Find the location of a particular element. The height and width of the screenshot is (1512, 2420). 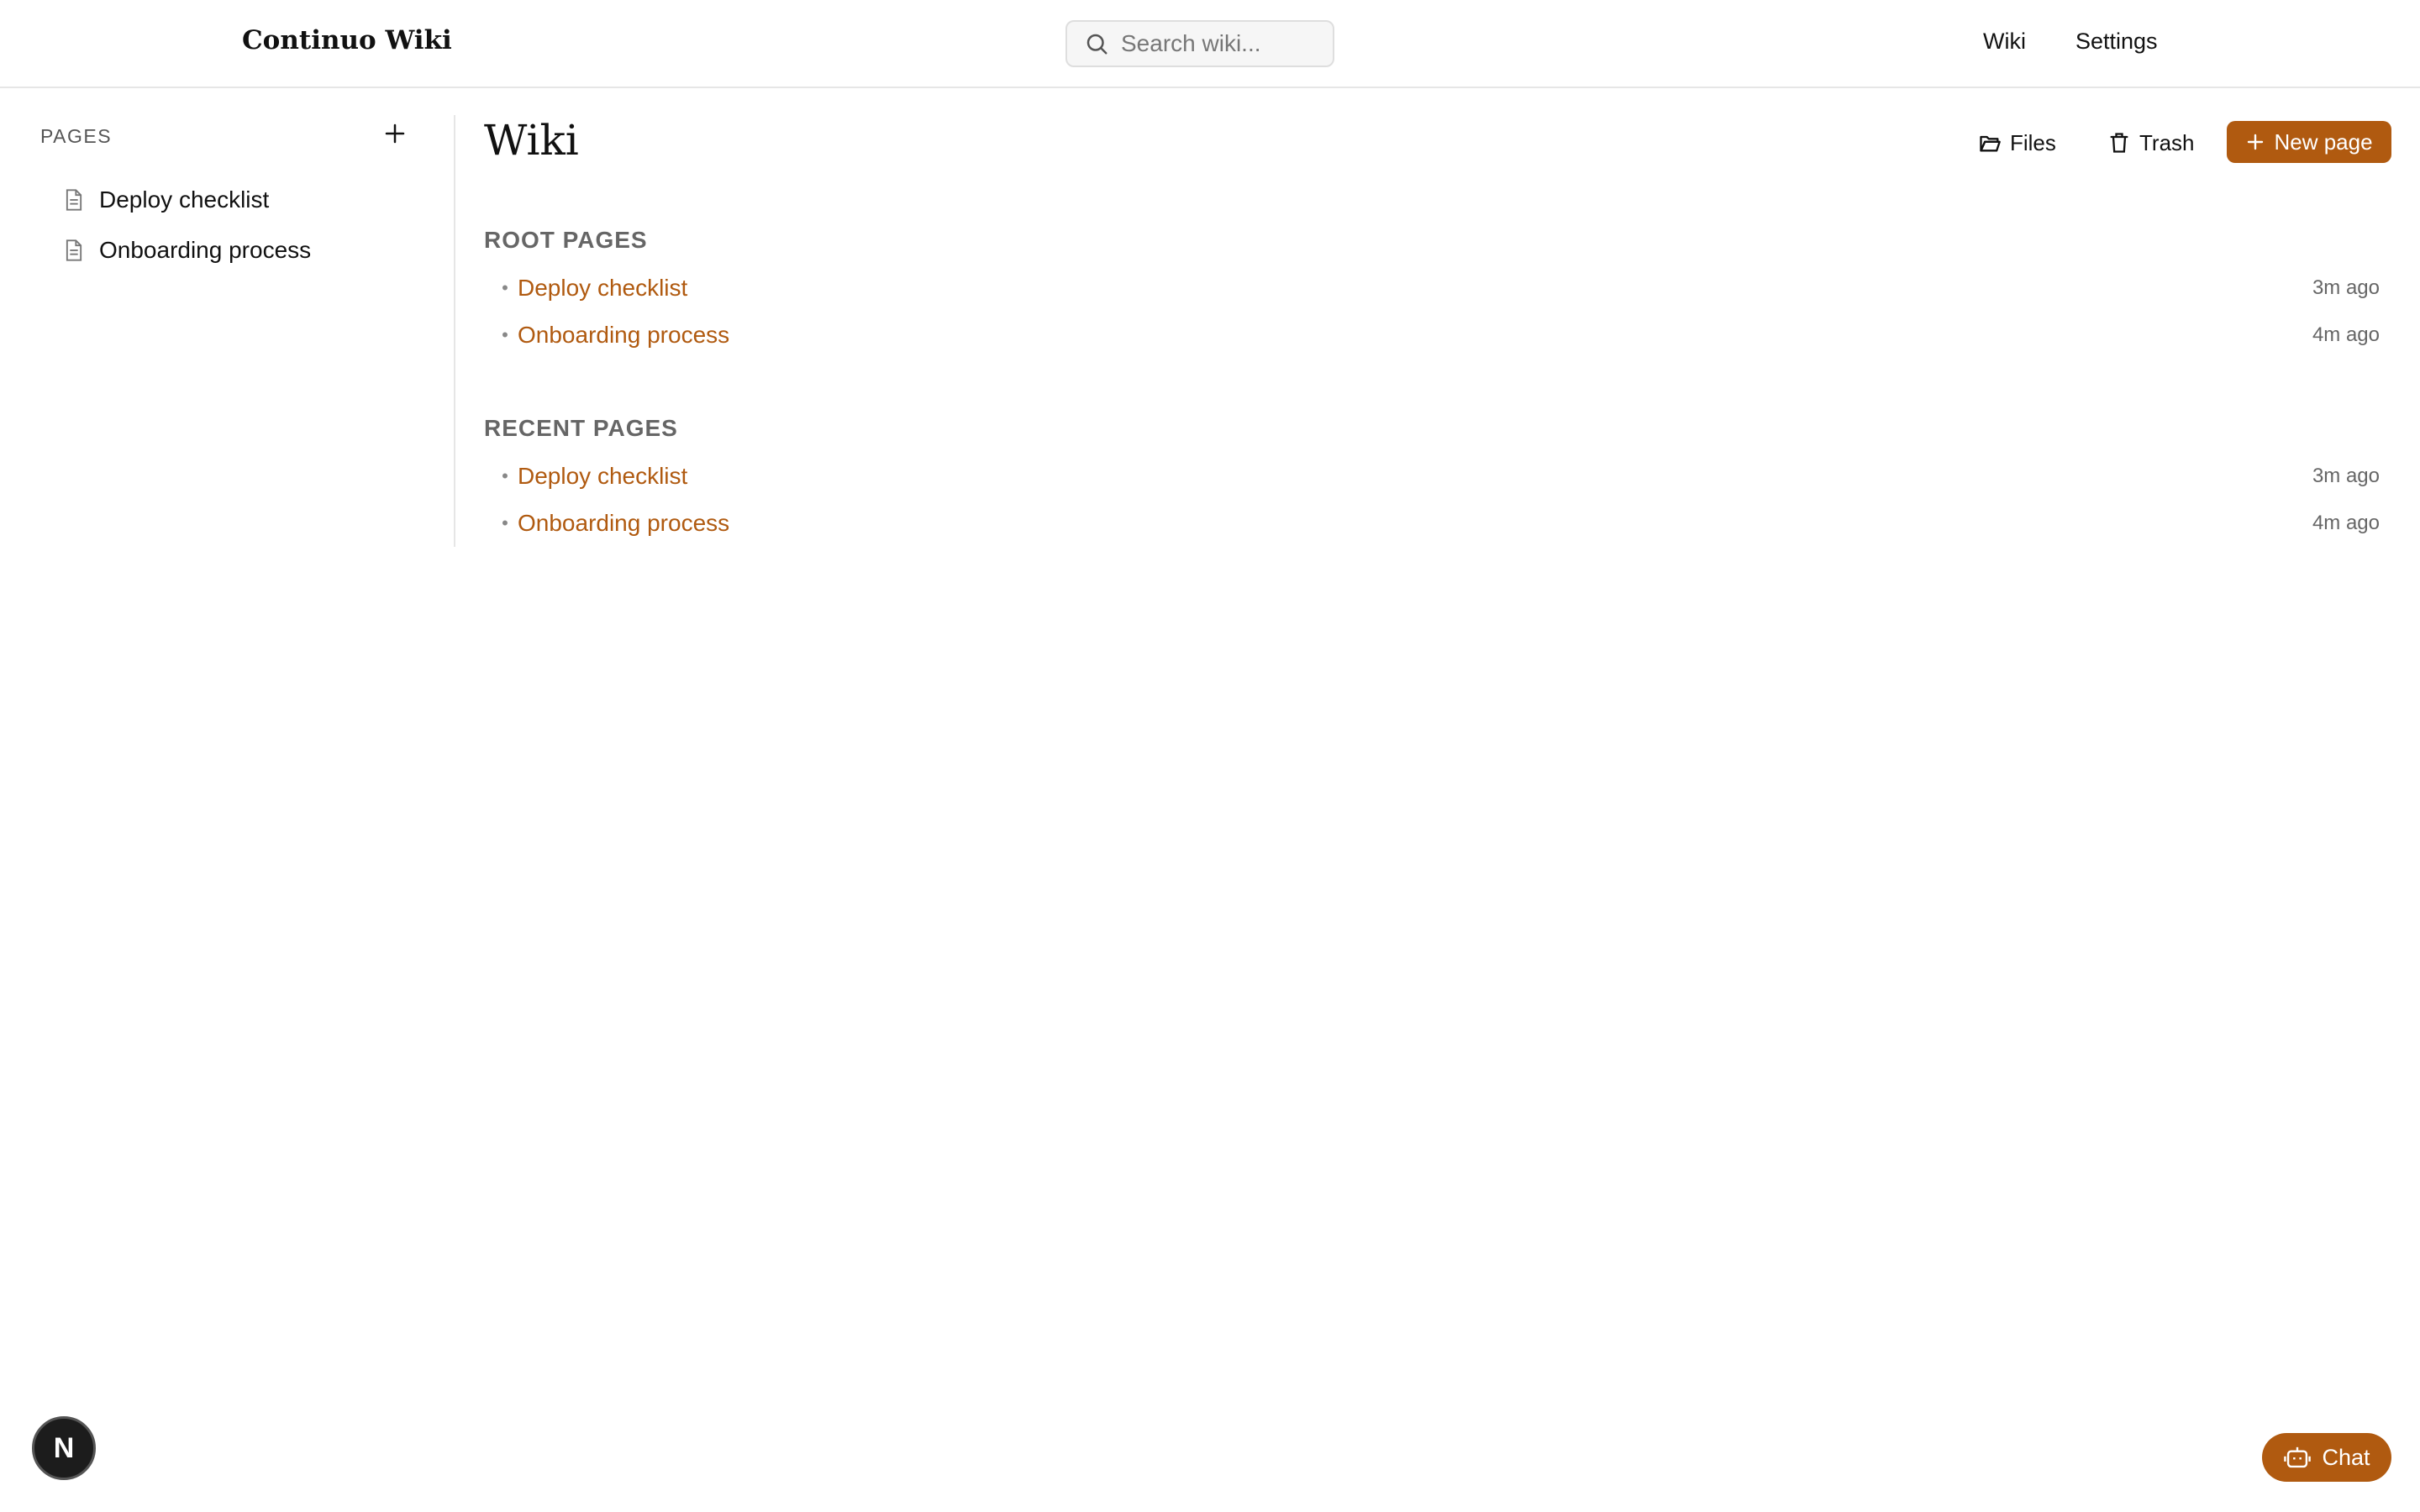

nav-settings: Settings is located at coordinates (2116, 42).